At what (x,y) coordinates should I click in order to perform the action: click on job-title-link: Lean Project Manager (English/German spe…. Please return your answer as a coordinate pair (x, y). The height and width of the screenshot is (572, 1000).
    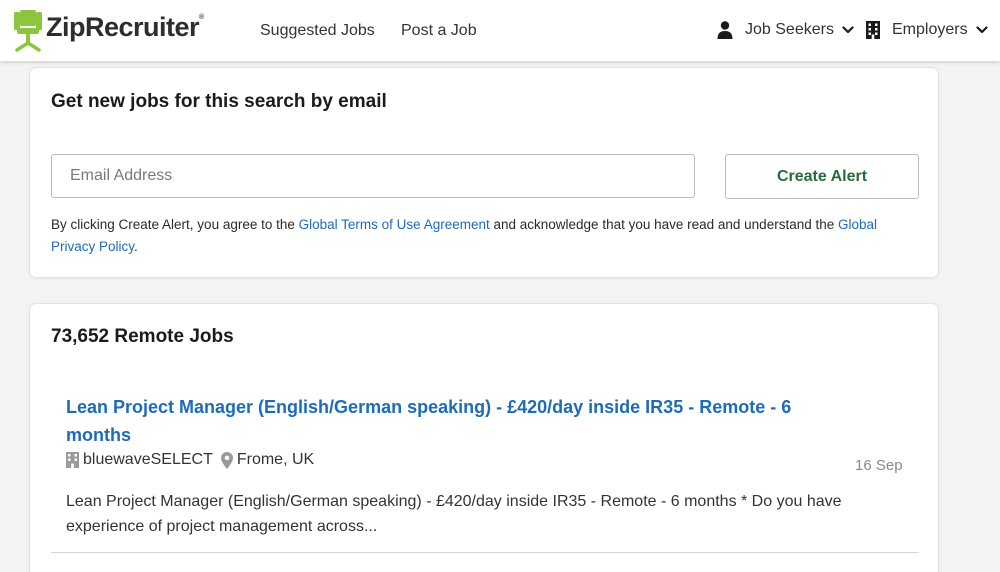
    Looking at the image, I should click on (446, 421).